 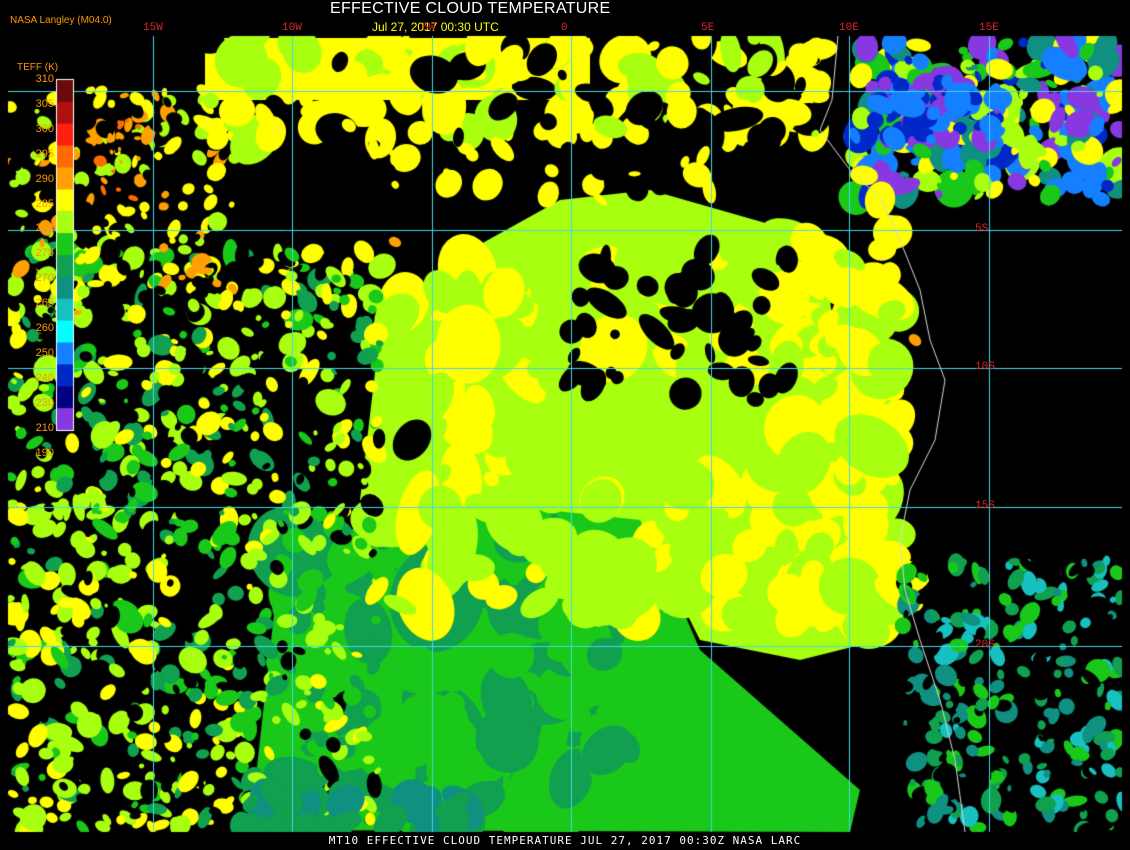 What do you see at coordinates (44, 377) in the screenshot?
I see `colorbar-tick-label: 240` at bounding box center [44, 377].